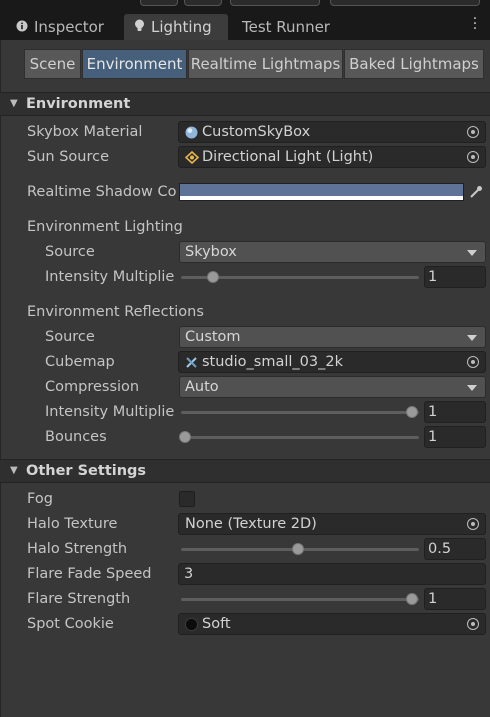 This screenshot has width=490, height=717. Describe the element at coordinates (300, 599) in the screenshot. I see `flare-strength-track` at that location.